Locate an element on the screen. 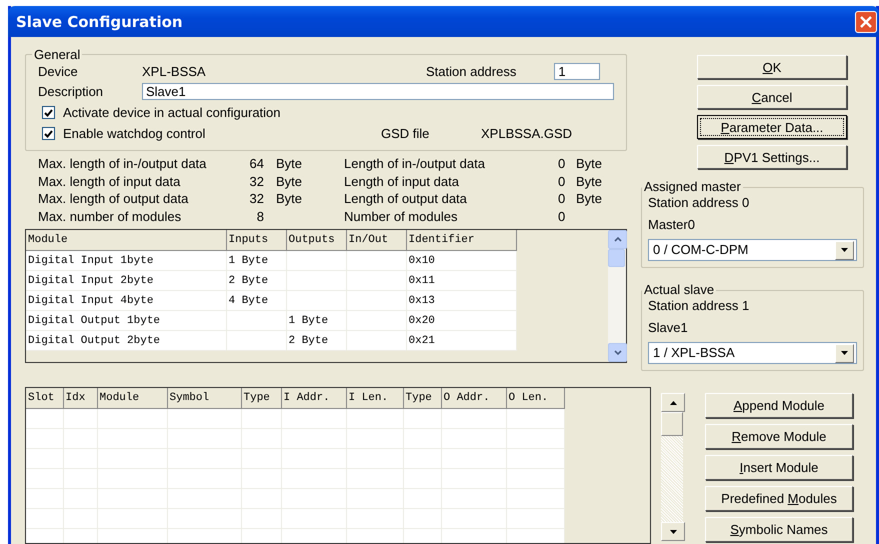  close-icon is located at coordinates (866, 22).